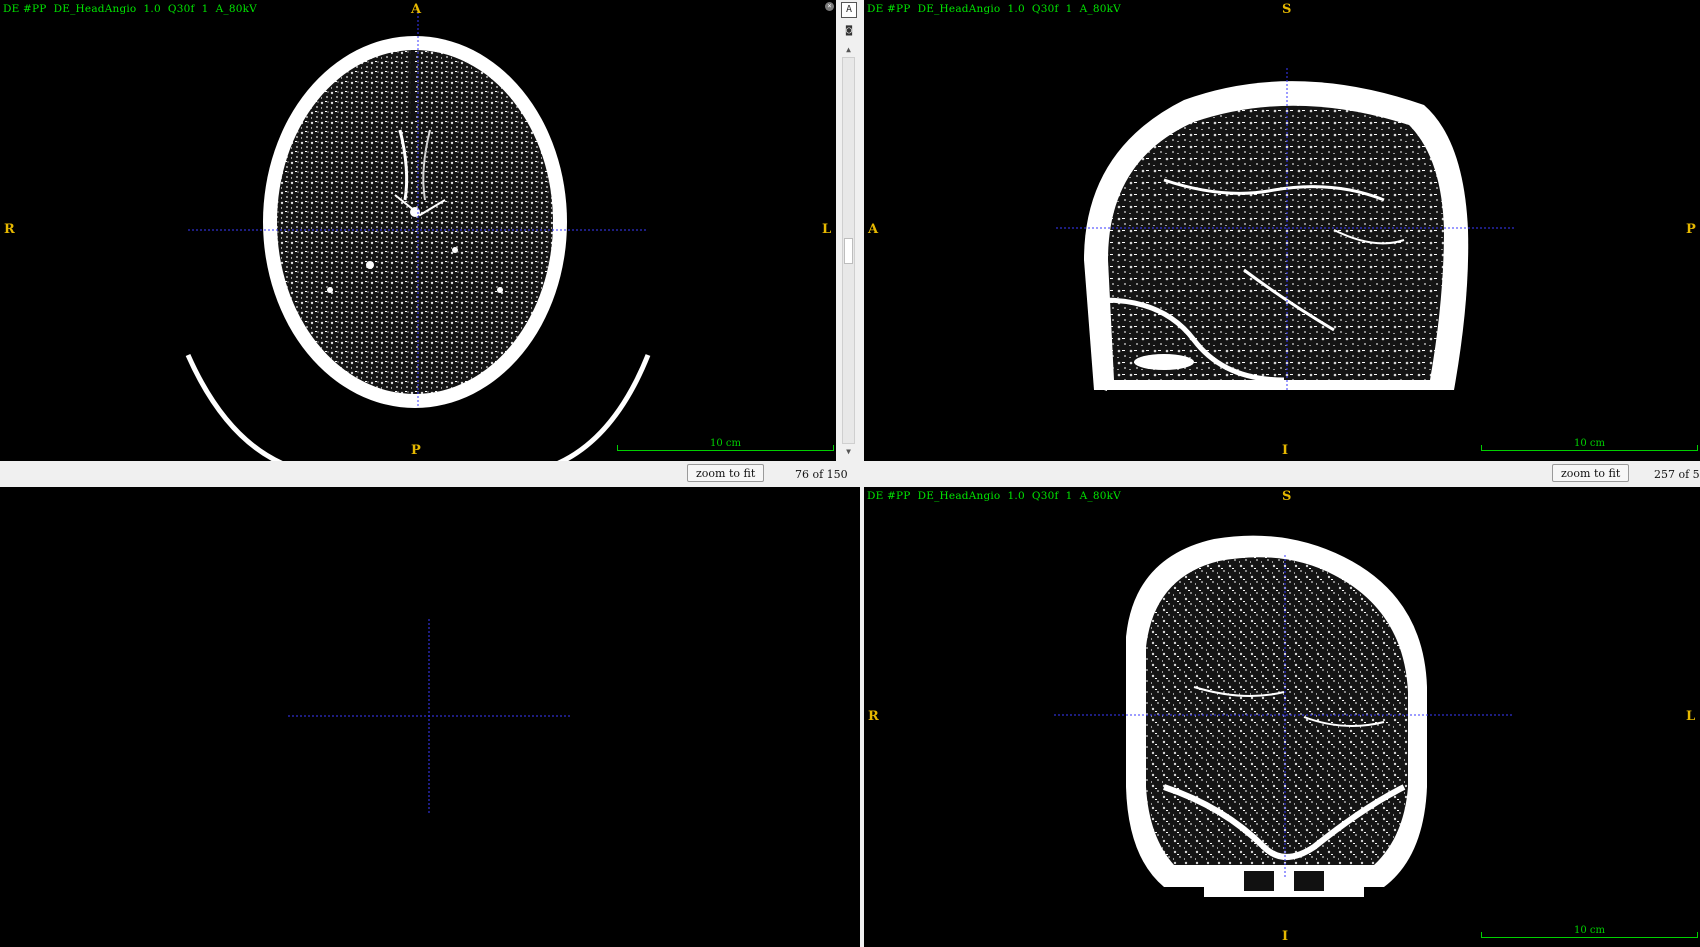 This screenshot has width=1700, height=947. I want to click on slice-scrollbar, so click(848, 250).